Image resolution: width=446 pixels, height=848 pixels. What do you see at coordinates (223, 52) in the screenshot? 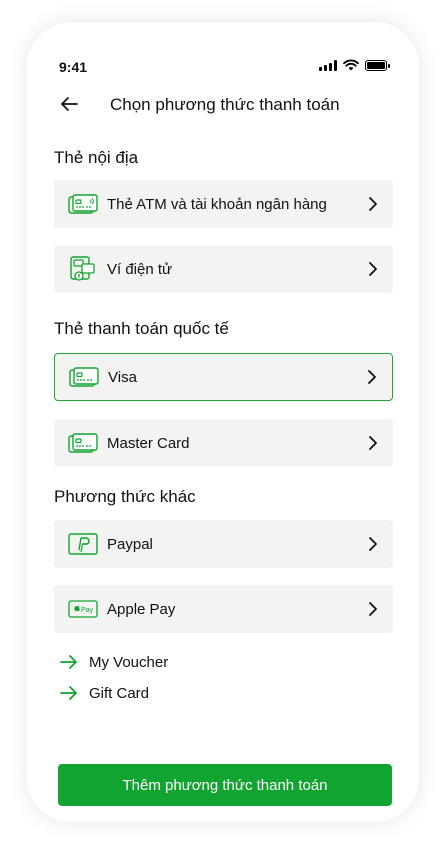
I see `status-bar: 9:41` at bounding box center [223, 52].